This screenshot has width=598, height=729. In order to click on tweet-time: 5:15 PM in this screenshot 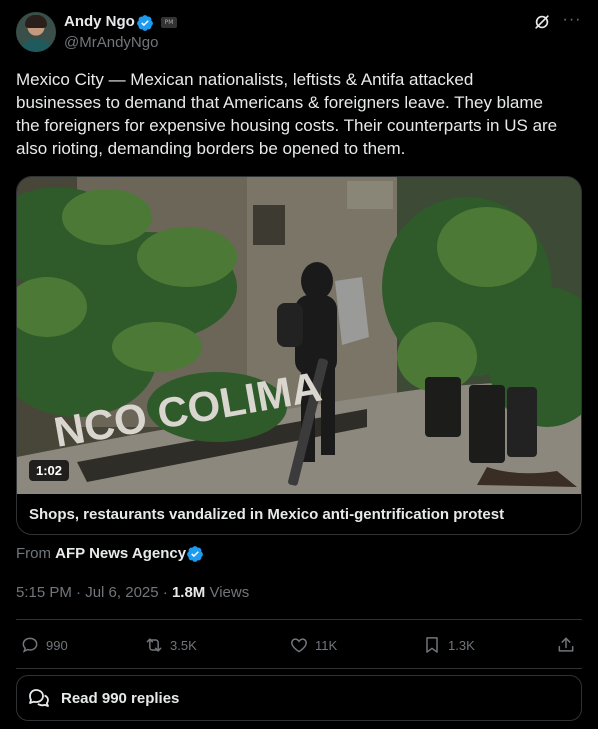, I will do `click(44, 592)`.